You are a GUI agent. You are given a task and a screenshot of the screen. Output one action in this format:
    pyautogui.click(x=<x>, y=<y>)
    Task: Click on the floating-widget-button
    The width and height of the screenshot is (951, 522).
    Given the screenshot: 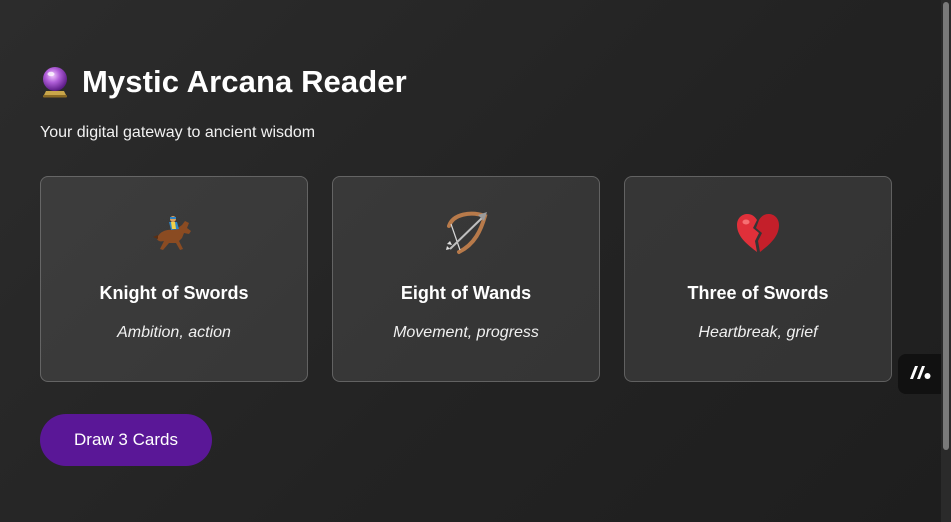 What is the action you would take?
    pyautogui.click(x=920, y=374)
    